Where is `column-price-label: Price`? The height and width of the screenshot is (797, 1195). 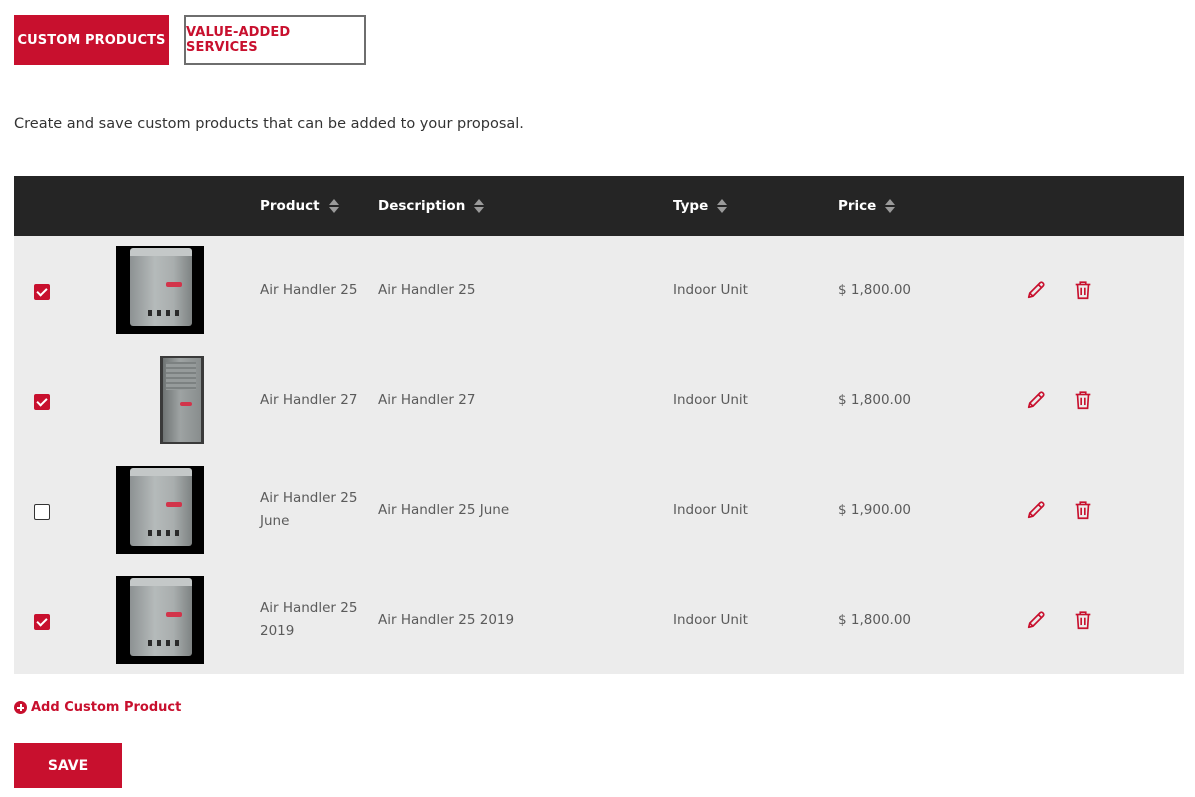
column-price-label: Price is located at coordinates (857, 206).